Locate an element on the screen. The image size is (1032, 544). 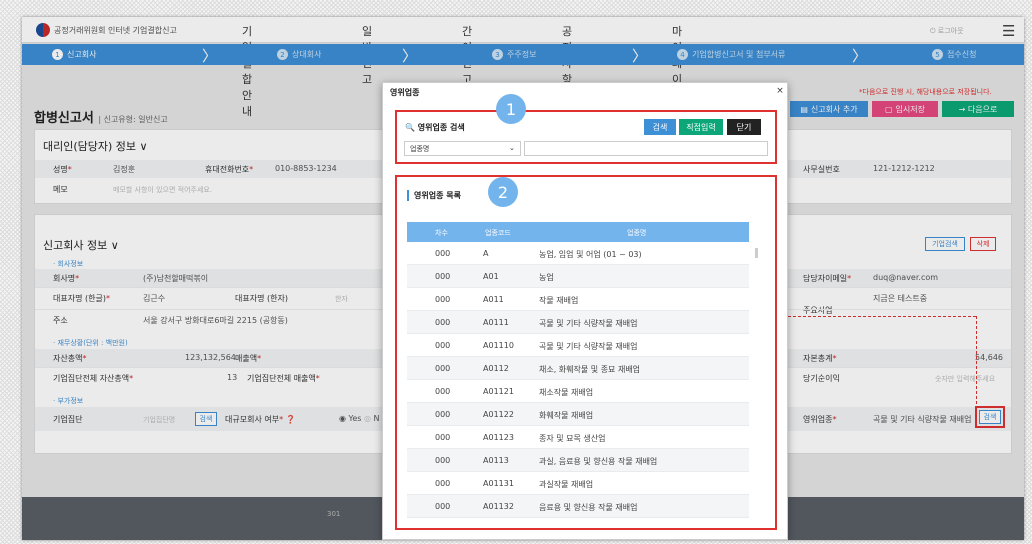
scrollbar-thumb is located at coordinates (756, 253).